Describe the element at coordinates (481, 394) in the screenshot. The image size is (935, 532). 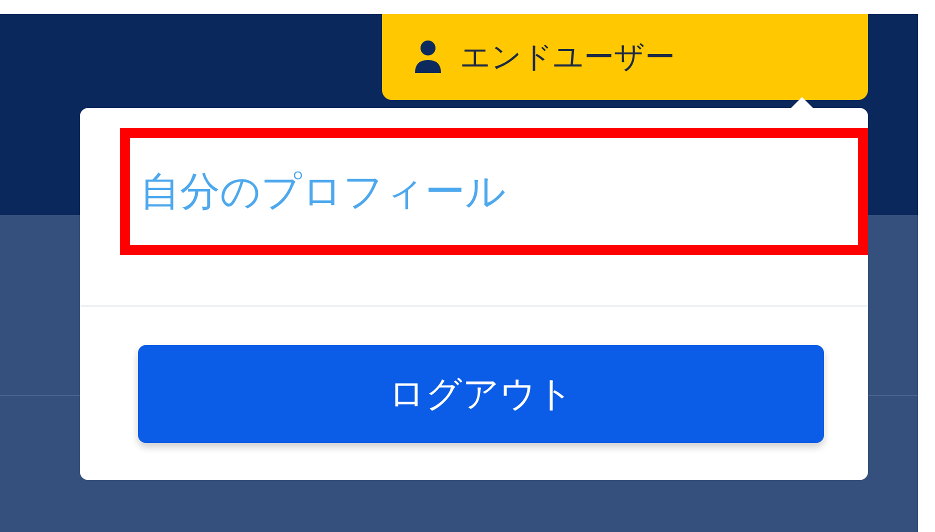
I see `logout-button: ログアウト` at that location.